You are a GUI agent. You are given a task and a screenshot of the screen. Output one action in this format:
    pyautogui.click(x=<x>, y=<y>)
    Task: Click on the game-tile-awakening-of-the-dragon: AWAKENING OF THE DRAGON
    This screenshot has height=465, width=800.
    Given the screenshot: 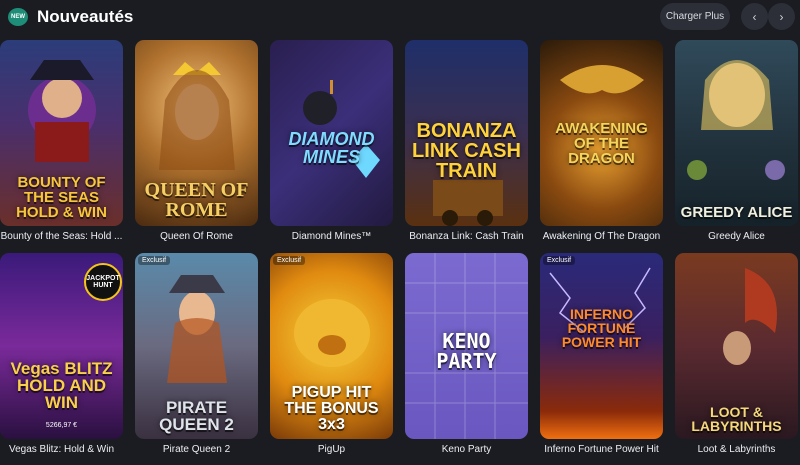 What is the action you would take?
    pyautogui.click(x=601, y=133)
    